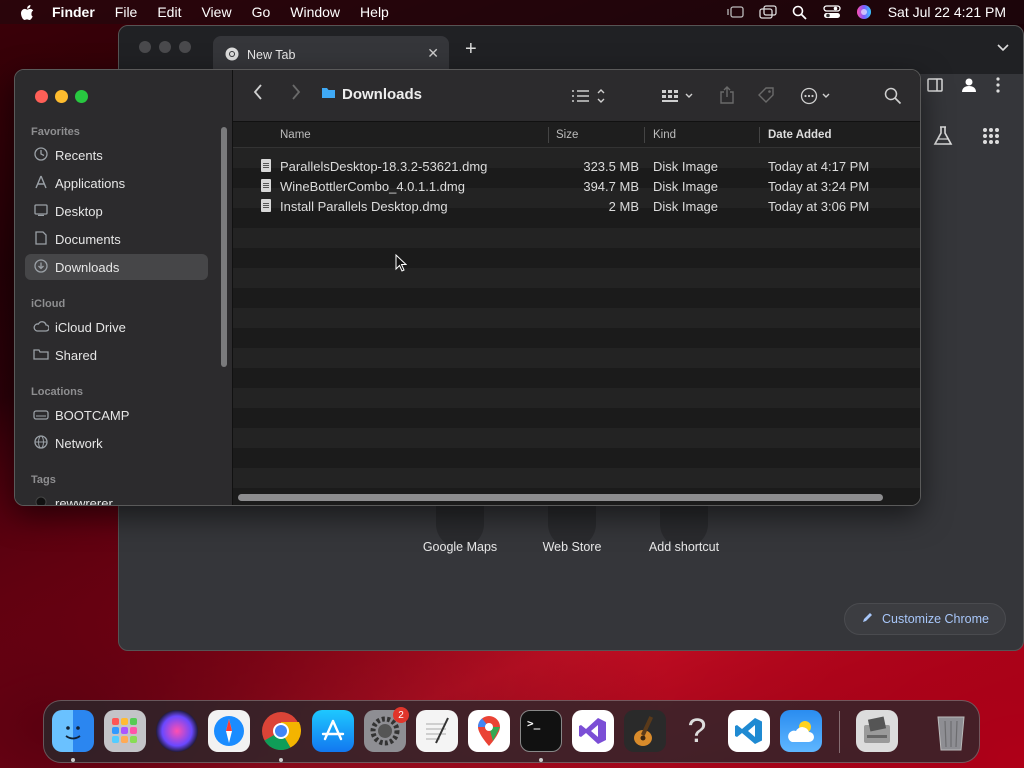  I want to click on dock-trash-icon, so click(951, 731).